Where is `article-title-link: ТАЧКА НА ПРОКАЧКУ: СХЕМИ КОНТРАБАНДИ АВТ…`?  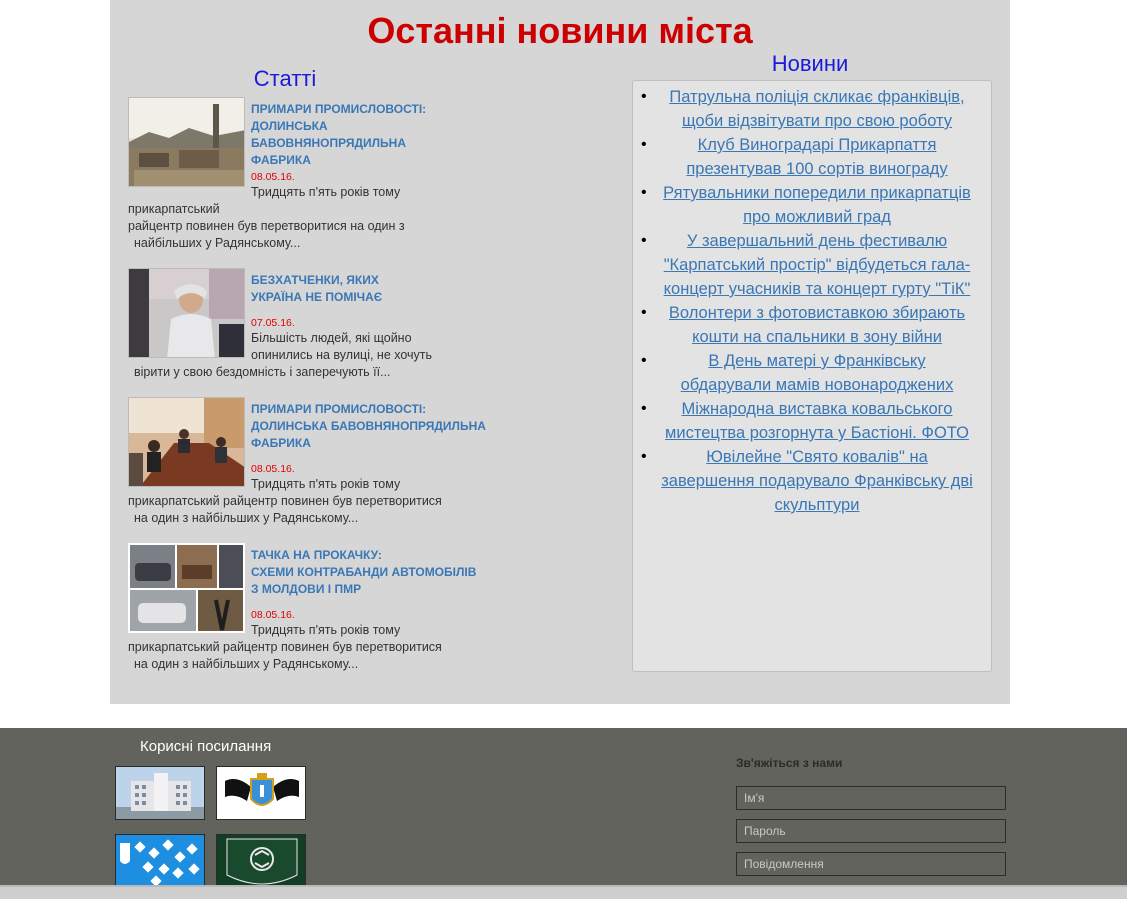
article-title-link: ТАЧКА НА ПРОКАЧКУ: СХЕМИ КОНТРАБАНДИ АВТ… is located at coordinates (371, 572).